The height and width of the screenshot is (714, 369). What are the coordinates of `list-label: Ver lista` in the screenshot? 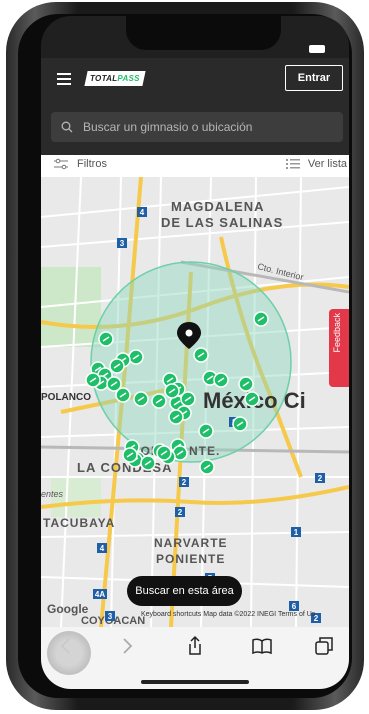 It's located at (327, 164).